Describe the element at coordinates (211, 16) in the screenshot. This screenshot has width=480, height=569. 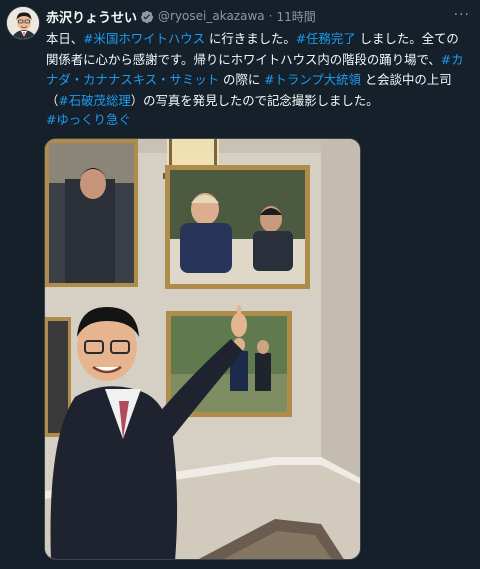
I see `author-handle: @ryosei_akazawa` at that location.